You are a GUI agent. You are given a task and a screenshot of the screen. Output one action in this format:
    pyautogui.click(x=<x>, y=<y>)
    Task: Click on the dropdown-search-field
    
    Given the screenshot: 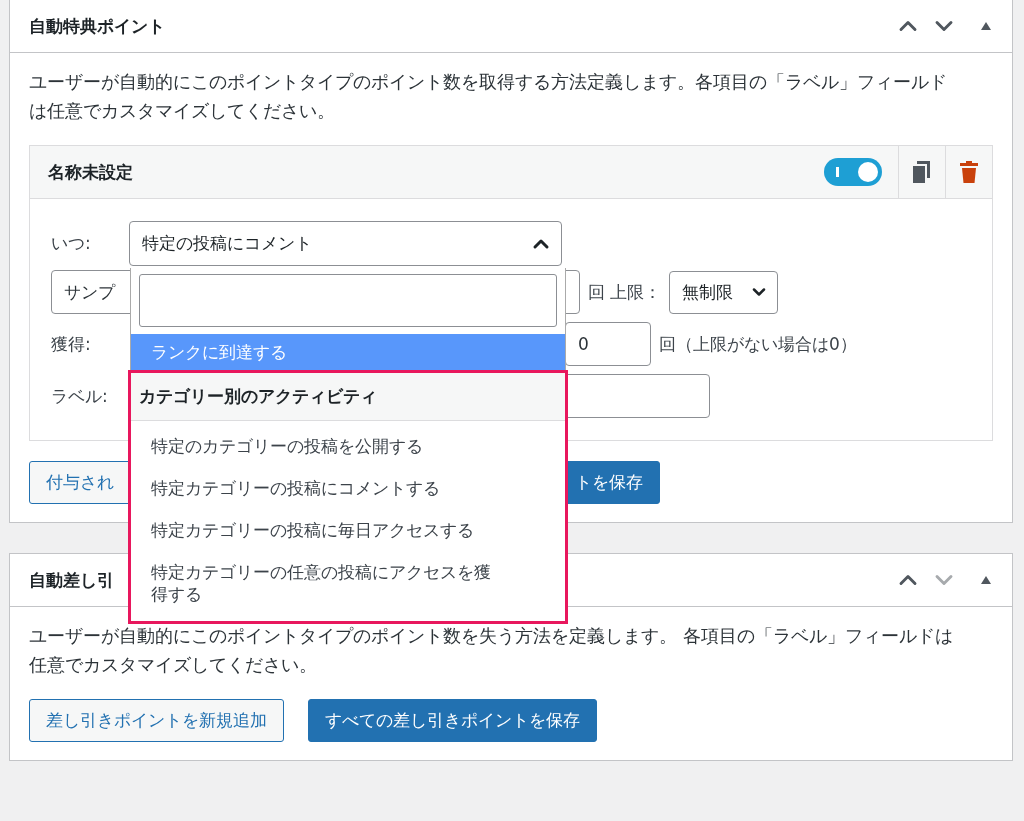 What is the action you would take?
    pyautogui.click(x=348, y=300)
    